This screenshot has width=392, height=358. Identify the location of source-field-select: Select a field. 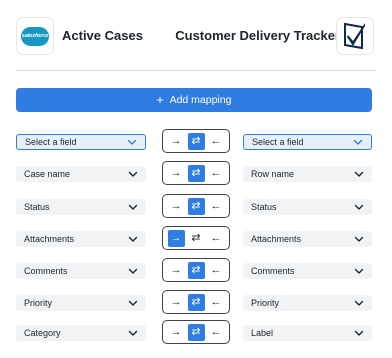
(81, 142).